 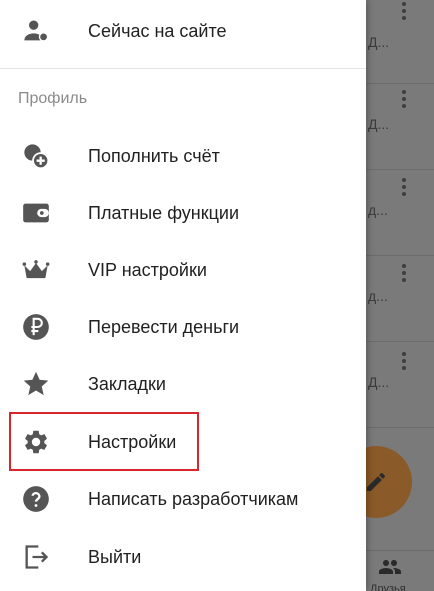 I want to click on drawer-item-transfer-money: Перевести деньги, so click(x=183, y=327).